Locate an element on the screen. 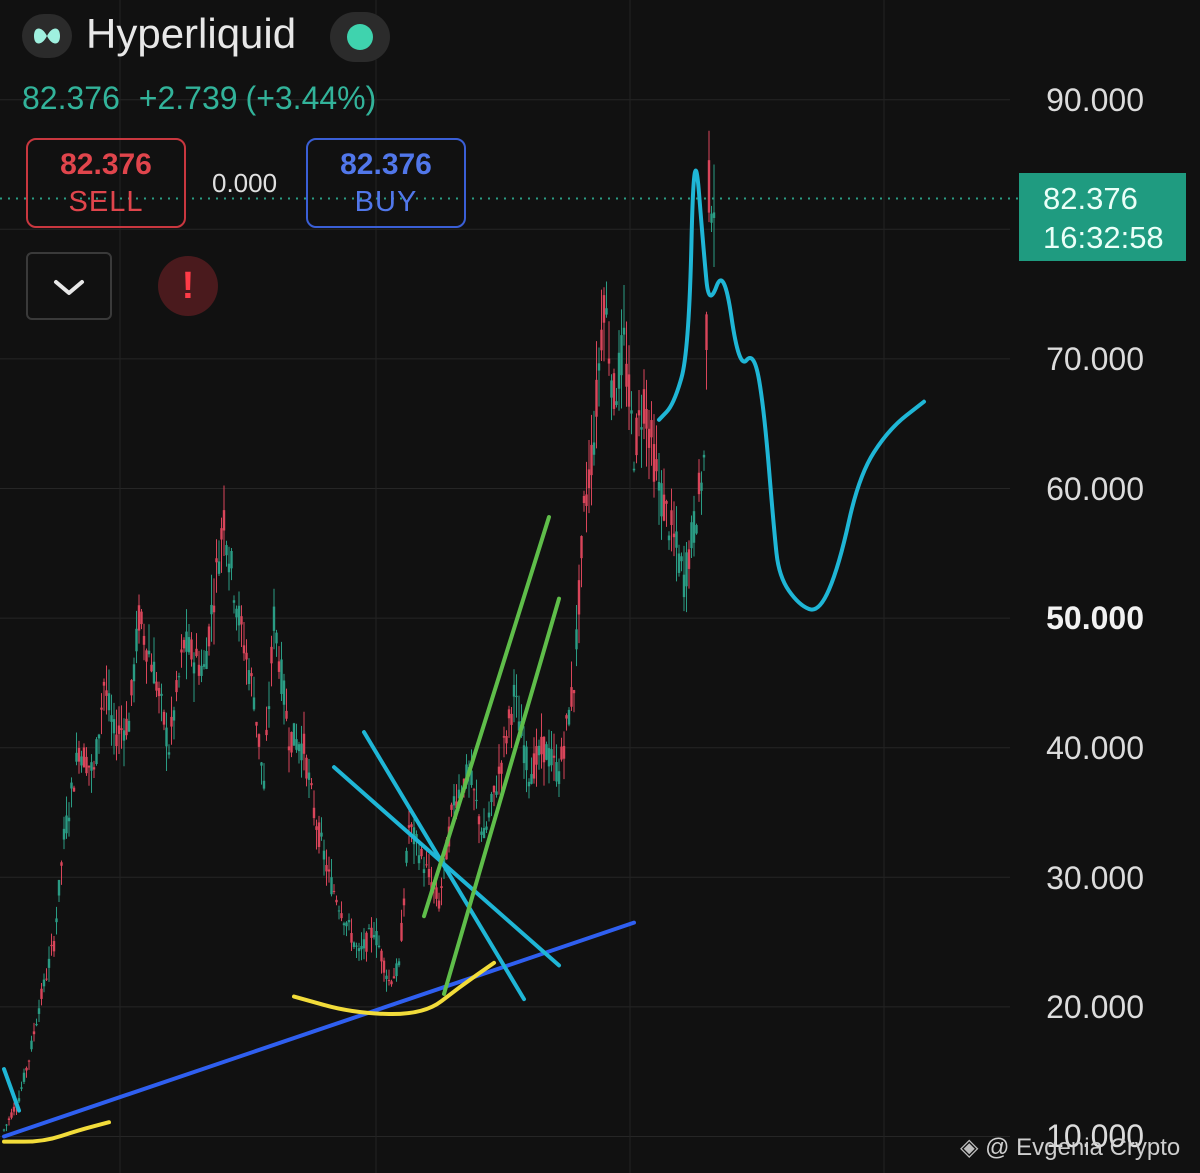 The height and width of the screenshot is (1173, 1200). watermark-text: @ Evgenia Crypto is located at coordinates (1083, 1147).